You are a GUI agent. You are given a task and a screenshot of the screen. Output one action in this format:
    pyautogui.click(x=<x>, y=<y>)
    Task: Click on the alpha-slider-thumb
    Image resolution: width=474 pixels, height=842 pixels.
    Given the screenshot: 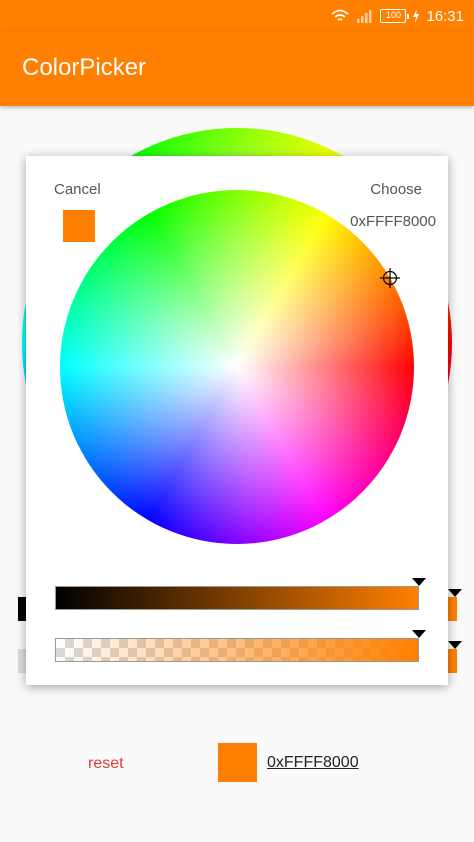 What is the action you would take?
    pyautogui.click(x=419, y=634)
    